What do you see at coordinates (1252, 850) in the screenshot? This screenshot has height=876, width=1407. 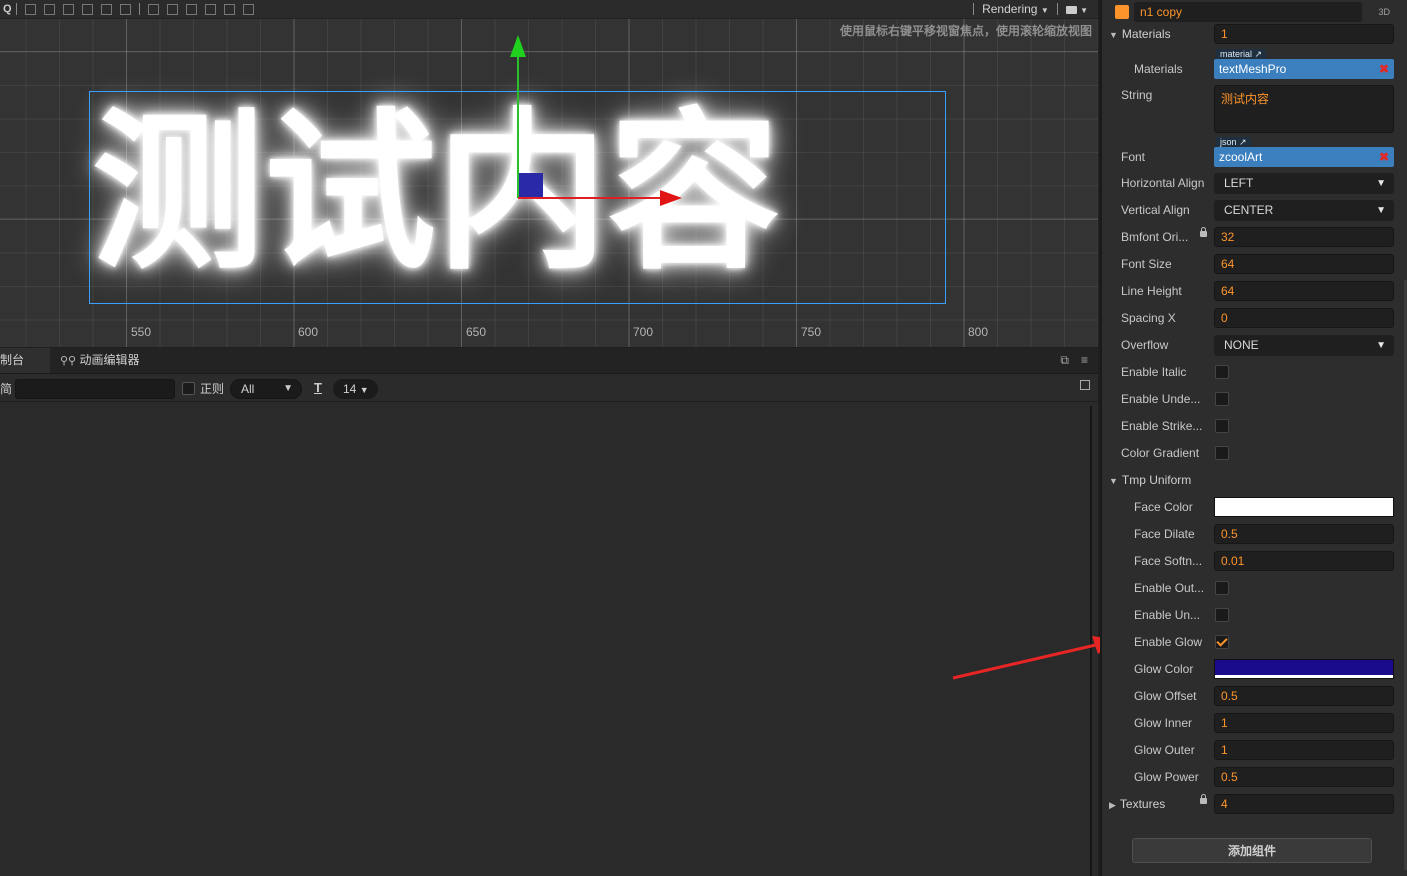 I see `add-component-button: 添加组件` at bounding box center [1252, 850].